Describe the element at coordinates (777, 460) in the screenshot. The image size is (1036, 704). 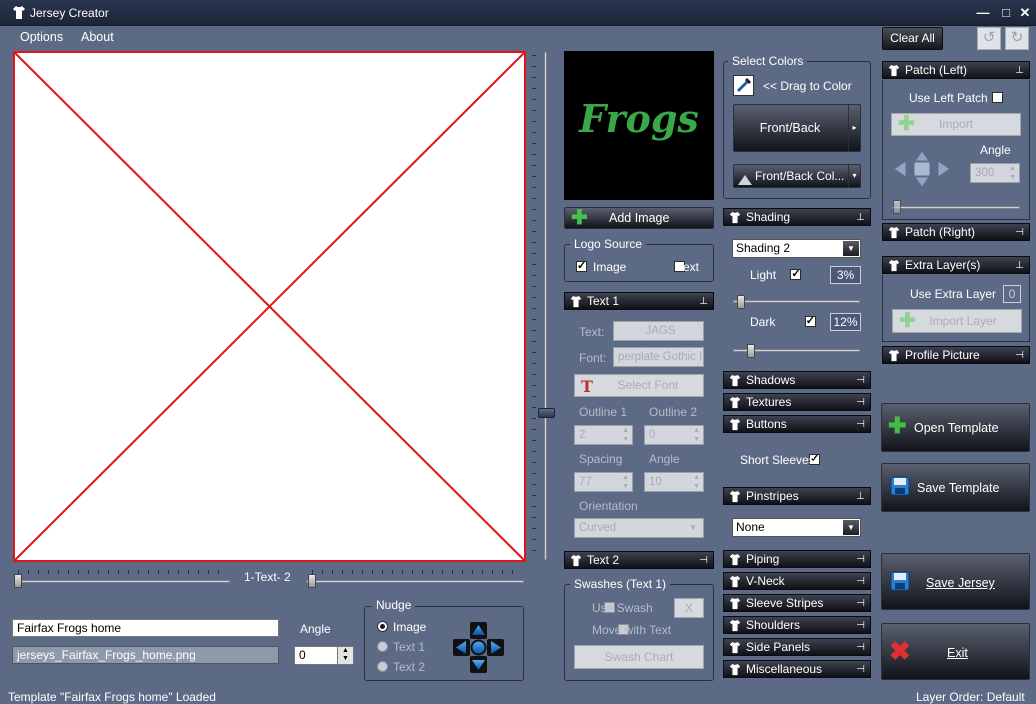
I see `short-sleeves-label: Short Sleeves` at that location.